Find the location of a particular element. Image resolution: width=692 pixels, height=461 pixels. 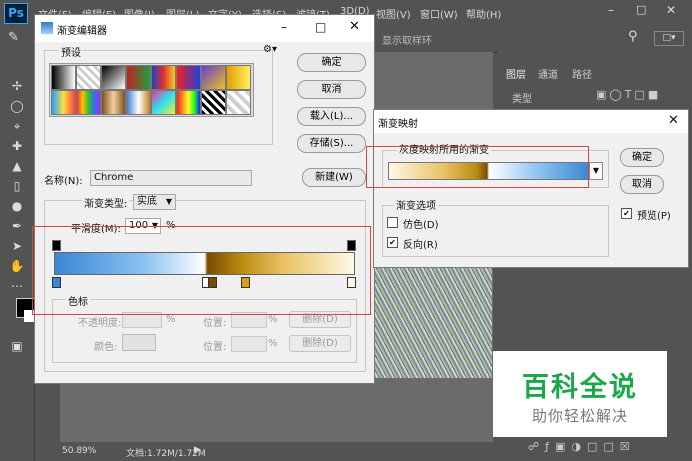

delete-color-stop-button: 删除(D) is located at coordinates (320, 343).